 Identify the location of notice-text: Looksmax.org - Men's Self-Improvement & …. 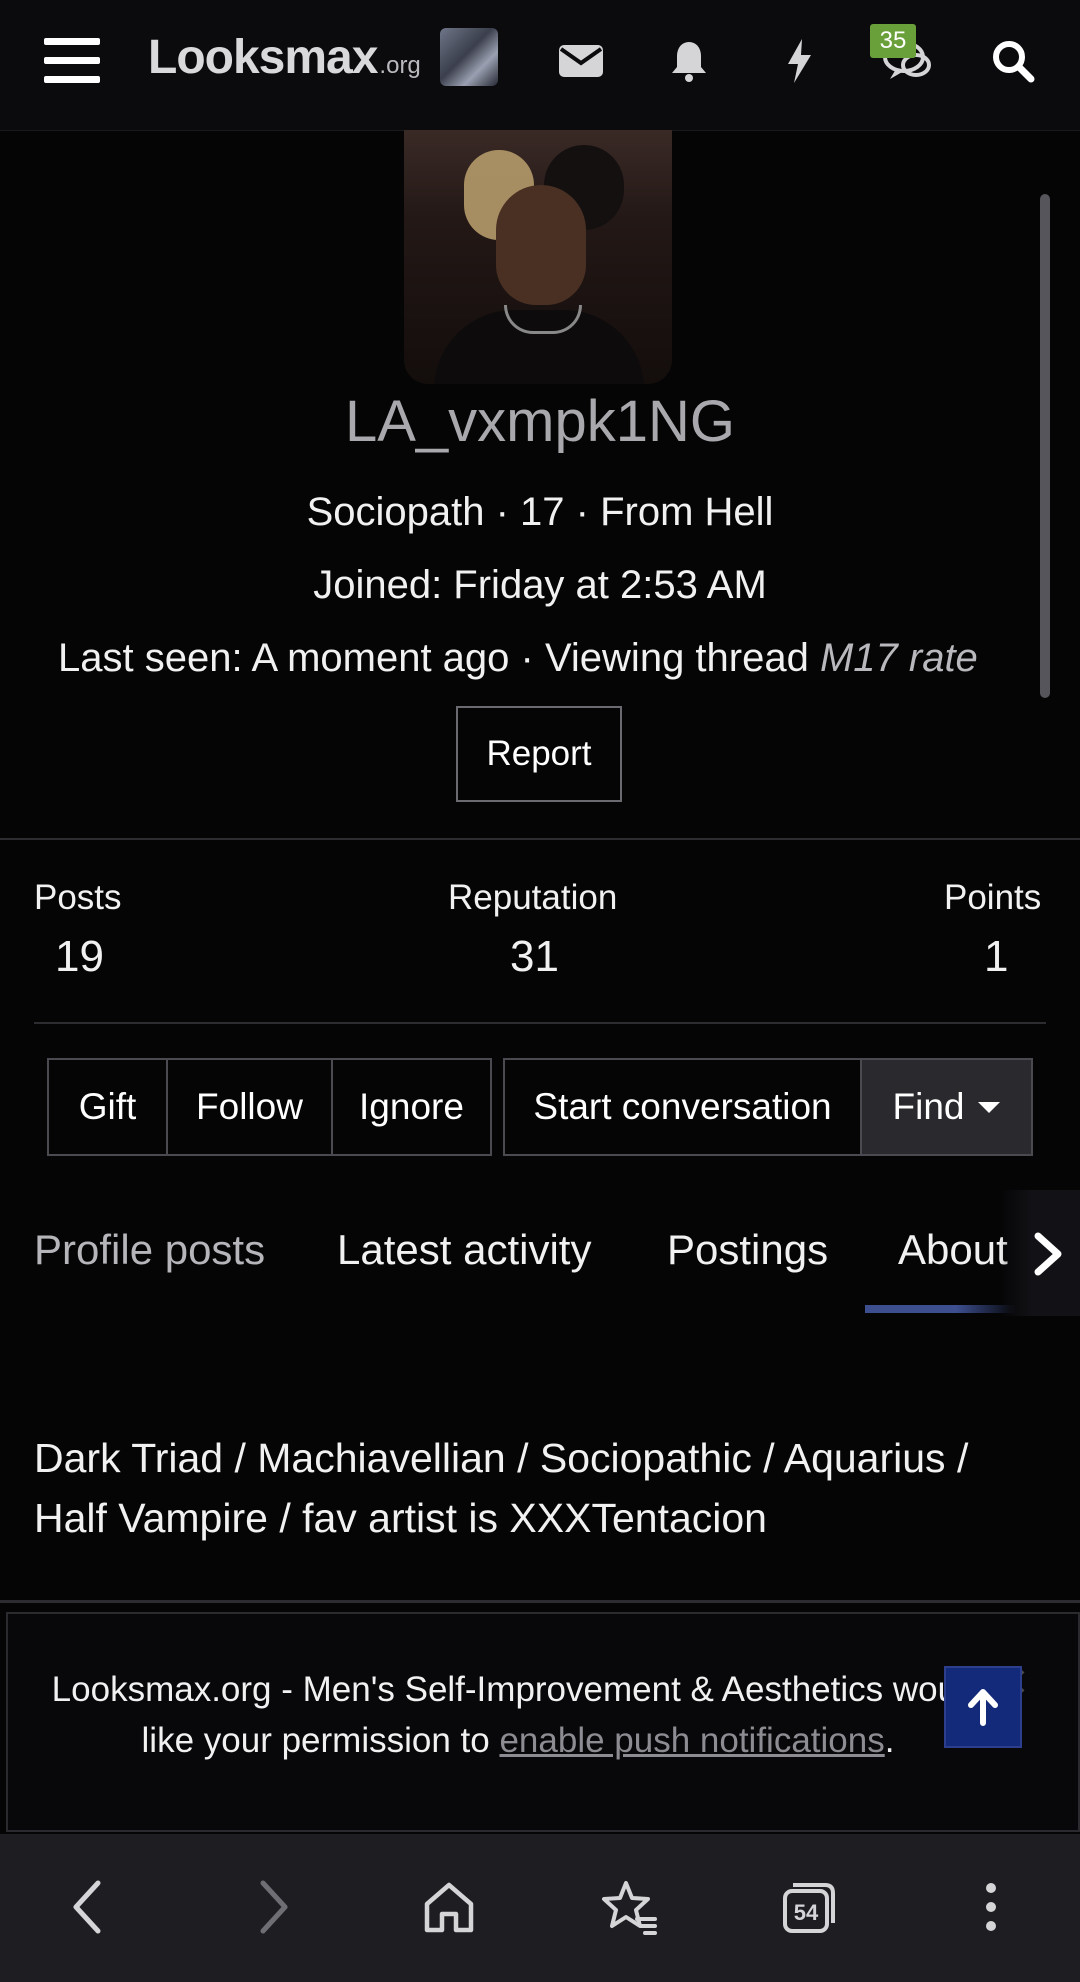
(518, 1715).